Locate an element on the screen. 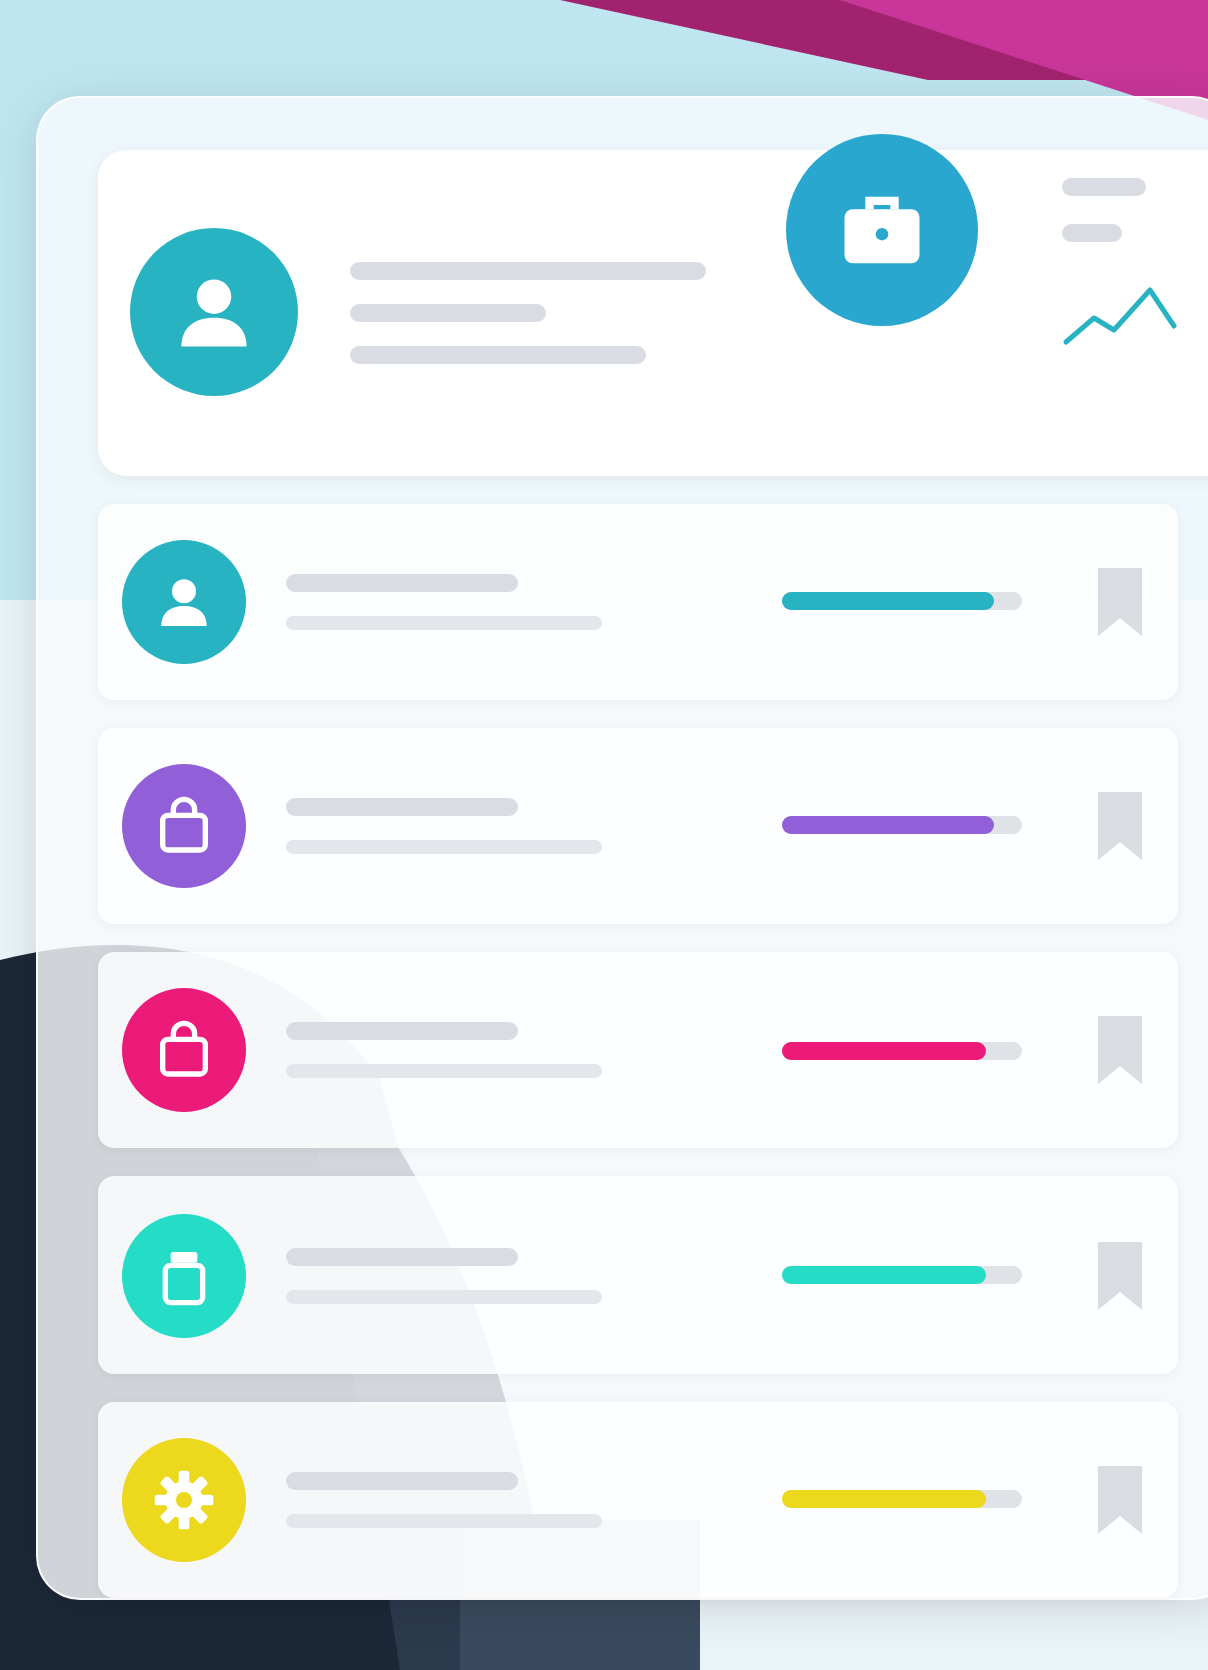 The width and height of the screenshot is (1208, 1670). gear-icon is located at coordinates (184, 1499).